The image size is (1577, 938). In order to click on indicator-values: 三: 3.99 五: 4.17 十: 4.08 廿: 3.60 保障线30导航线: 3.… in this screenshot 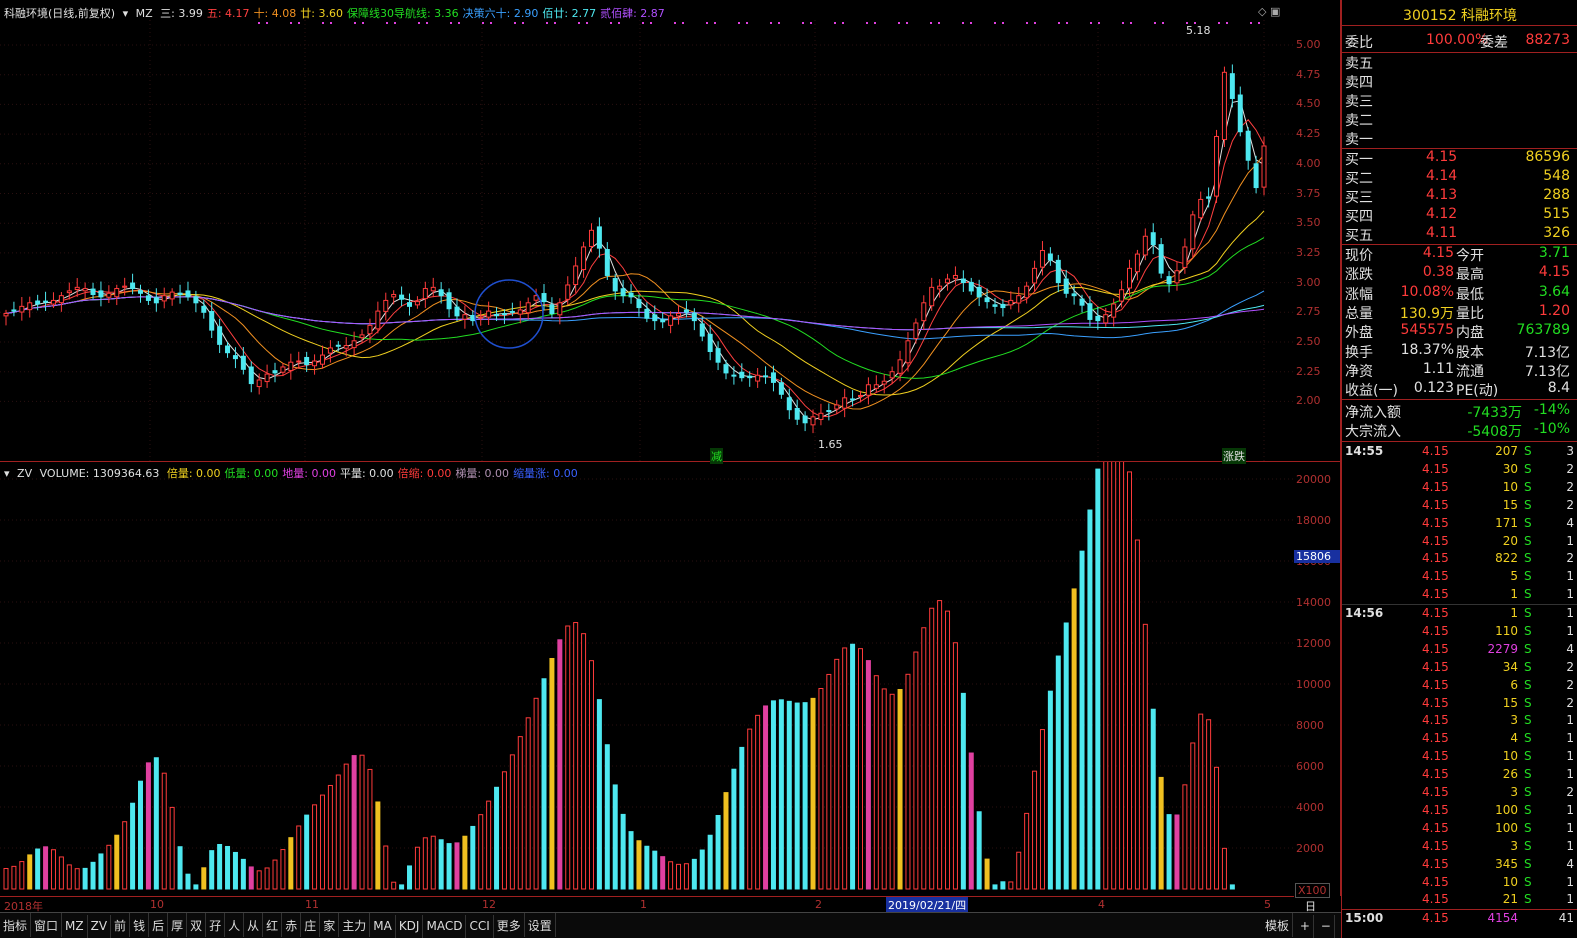, I will do `click(414, 13)`.